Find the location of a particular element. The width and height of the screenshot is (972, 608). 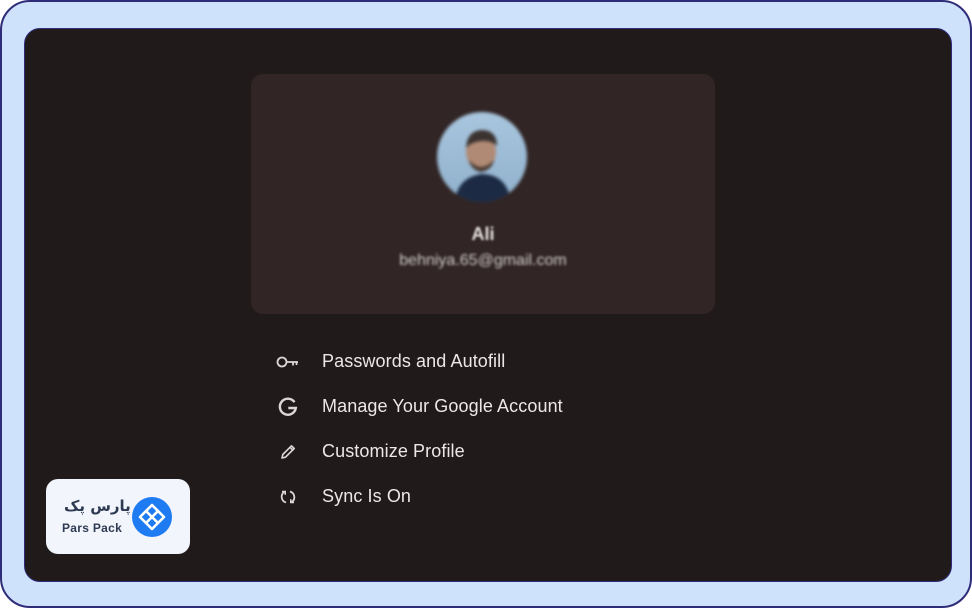

profile-email: behniya.65@gmail.com is located at coordinates (483, 260).